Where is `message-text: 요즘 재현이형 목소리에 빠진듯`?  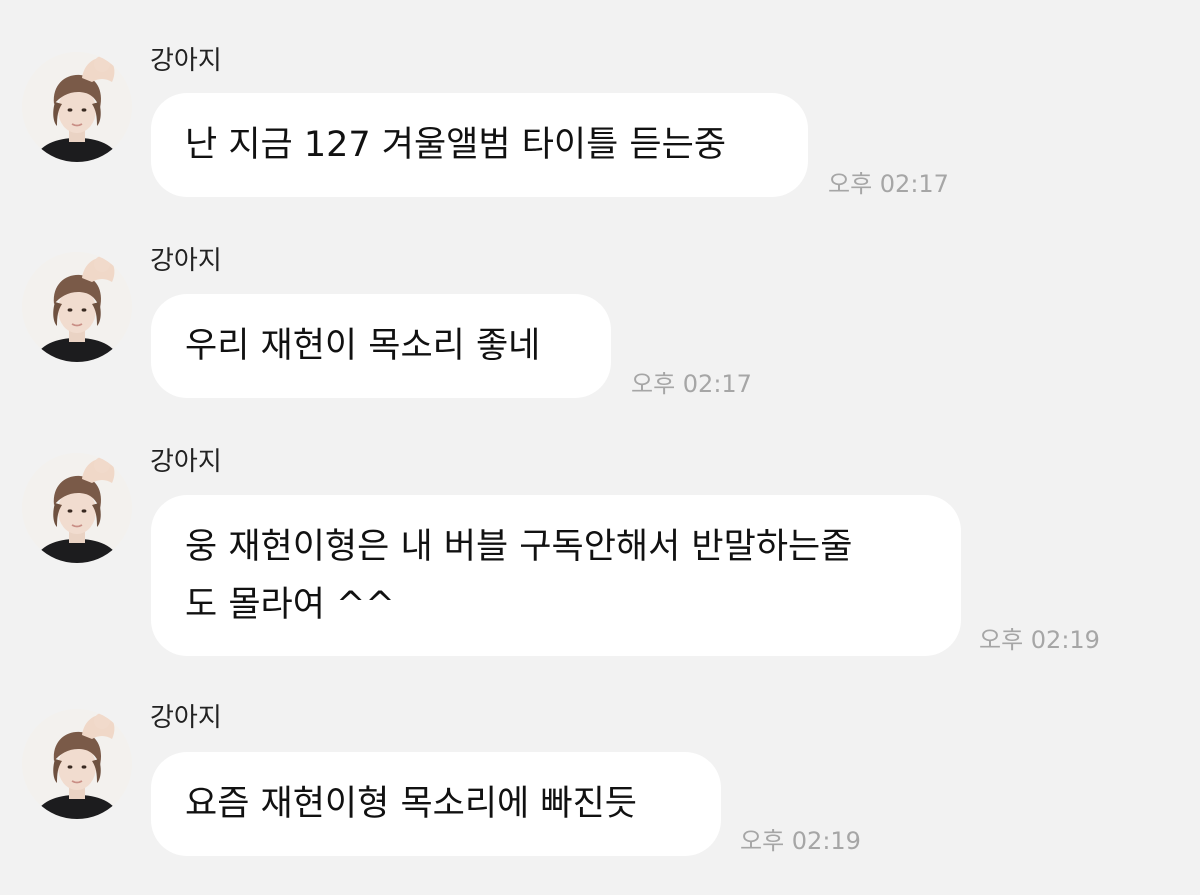
message-text: 요즘 재현이형 목소리에 빠진듯 is located at coordinates (411, 804).